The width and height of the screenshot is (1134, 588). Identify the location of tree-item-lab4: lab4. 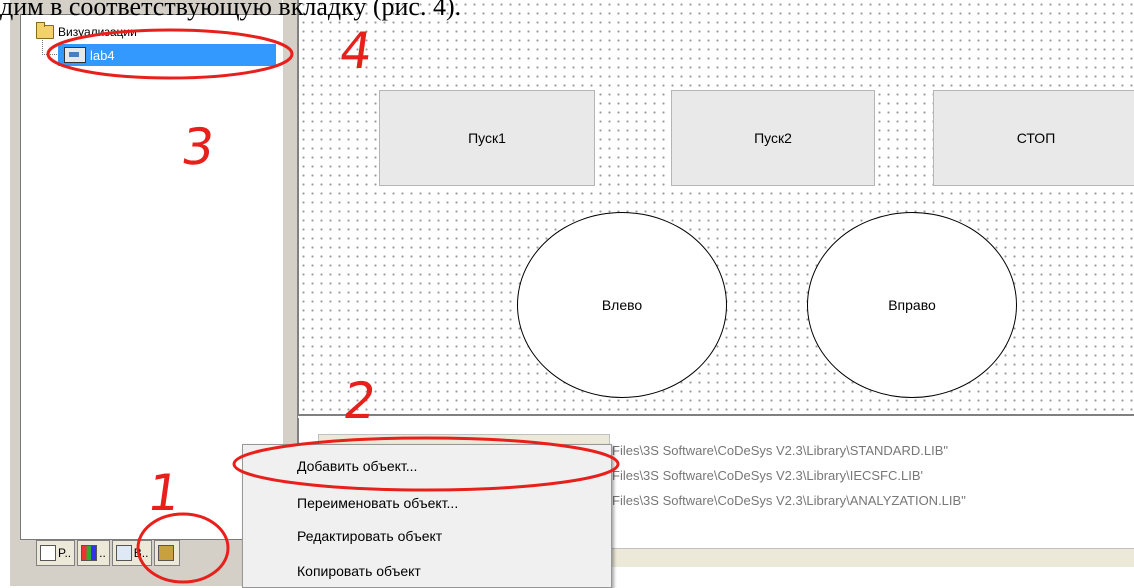
(167, 55).